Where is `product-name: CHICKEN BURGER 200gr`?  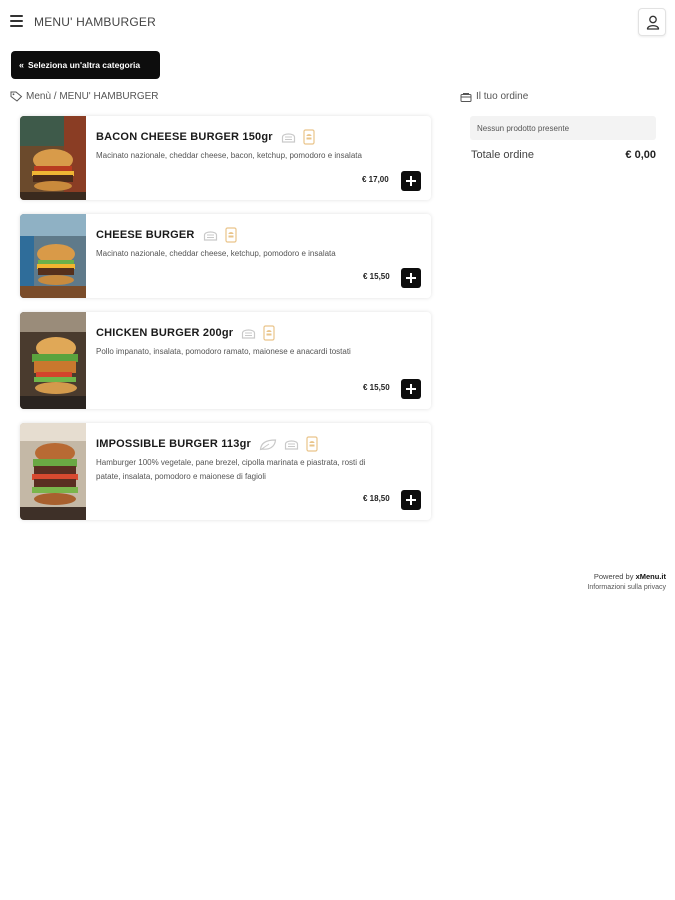
product-name: CHICKEN BURGER 200gr is located at coordinates (189, 333).